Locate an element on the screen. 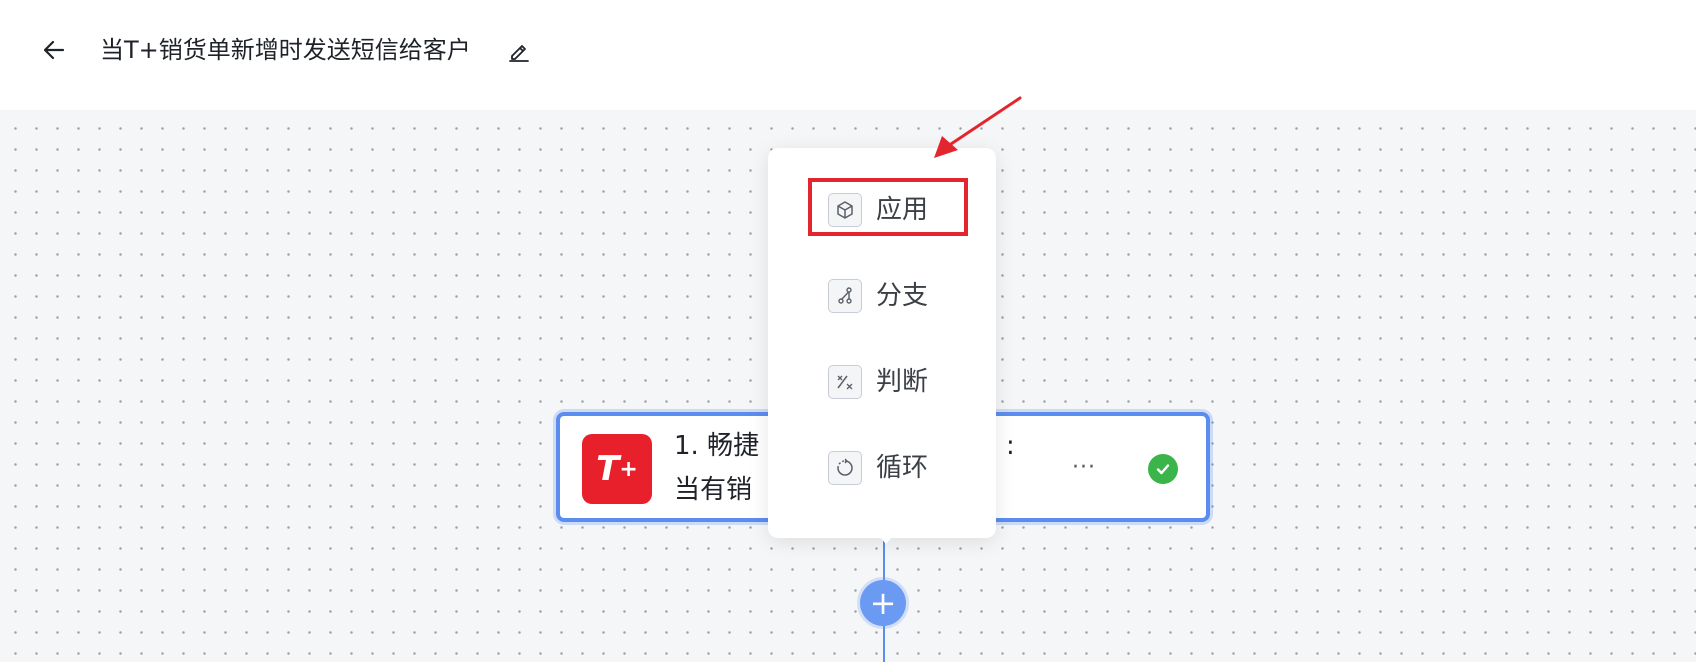 The height and width of the screenshot is (662, 1696). tplus-app-logo: T + is located at coordinates (617, 469).